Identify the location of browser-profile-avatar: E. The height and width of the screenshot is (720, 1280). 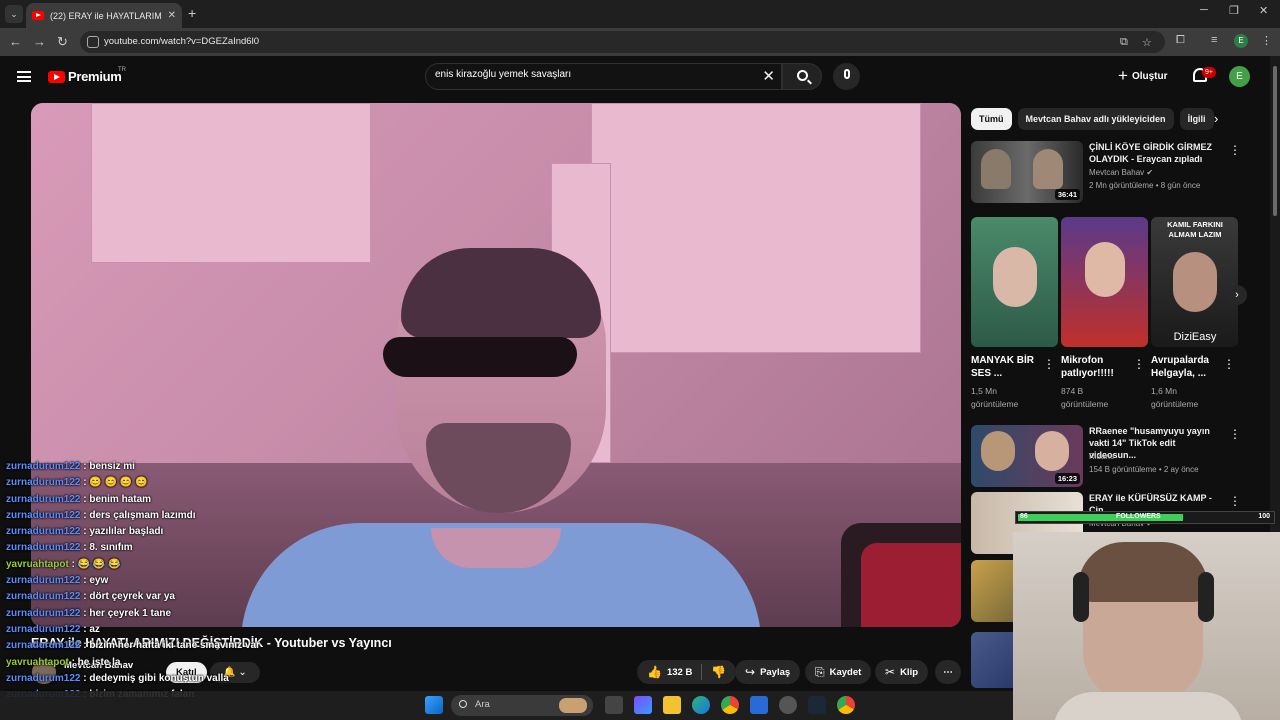
(1241, 41).